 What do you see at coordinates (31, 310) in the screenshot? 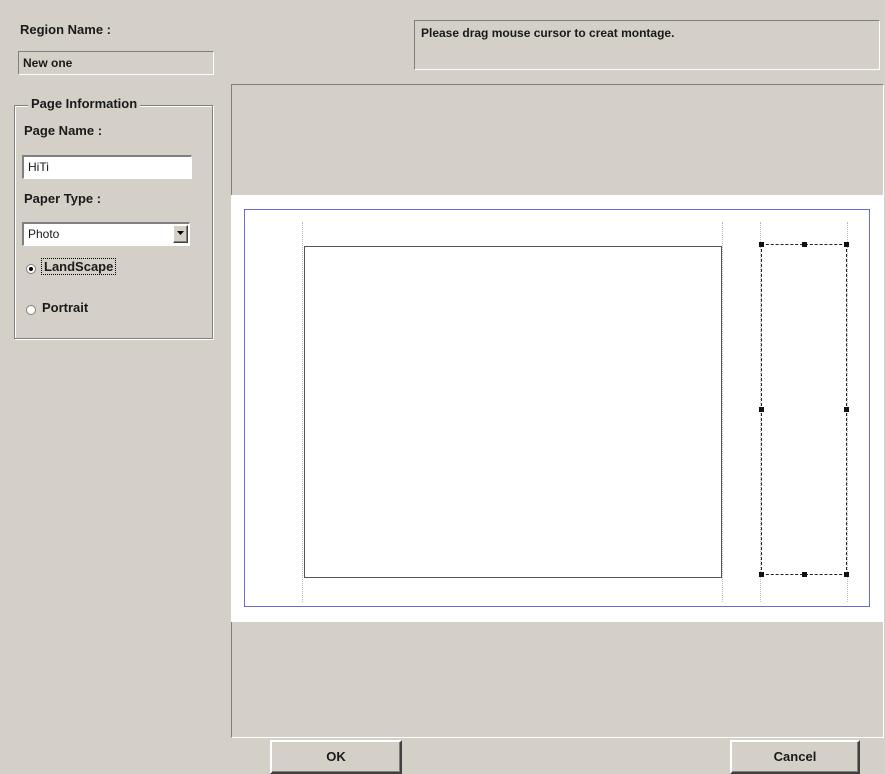
I see `portrait-radio` at bounding box center [31, 310].